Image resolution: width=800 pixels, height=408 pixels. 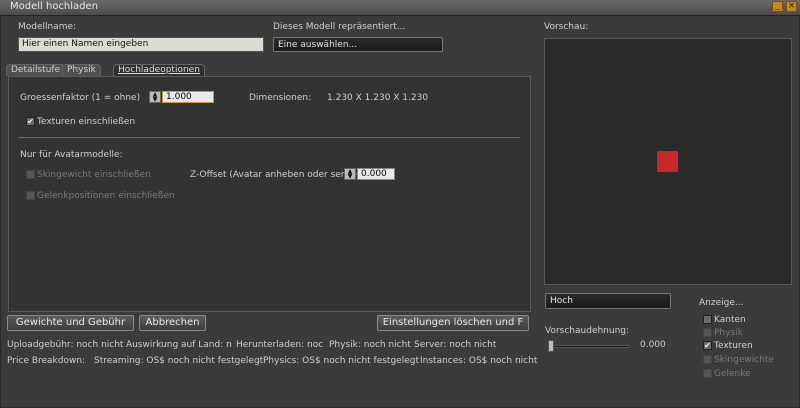 I want to click on include-textures-checkbox: ✔, so click(x=30, y=121).